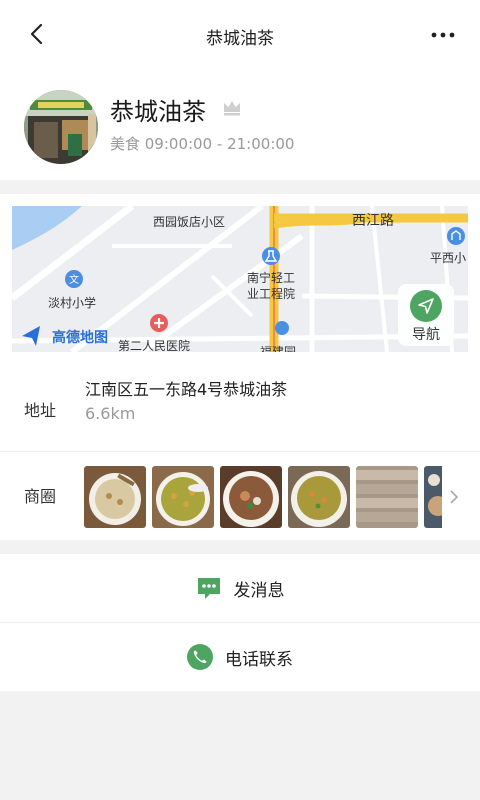  What do you see at coordinates (61, 127) in the screenshot?
I see `shop-avatar` at bounding box center [61, 127].